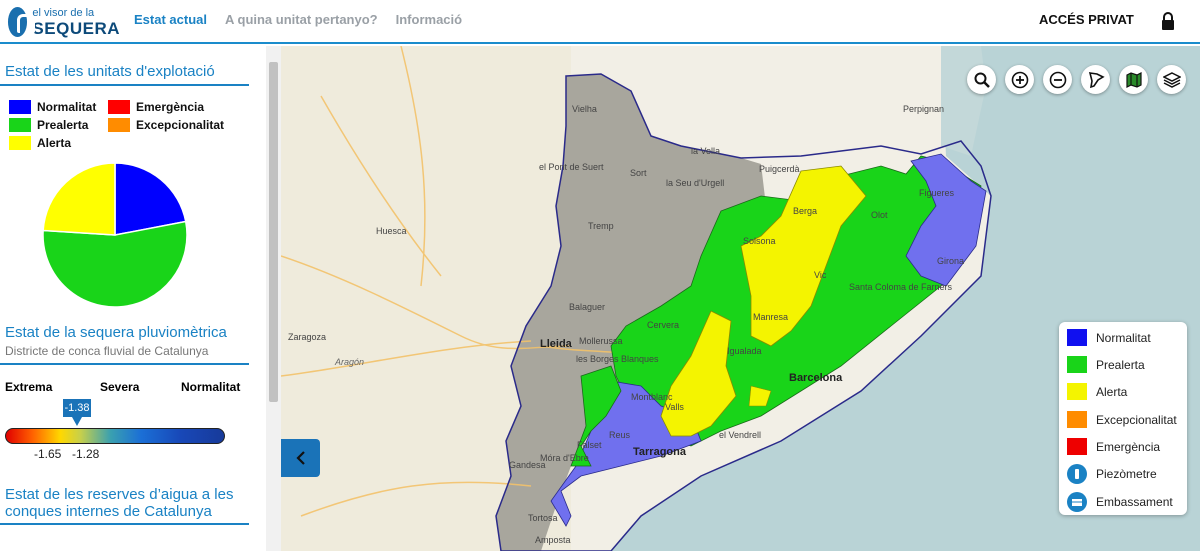 The image size is (1200, 551). What do you see at coordinates (110, 71) in the screenshot?
I see `section-units-title: Estat de les unitats d'explotació` at bounding box center [110, 71].